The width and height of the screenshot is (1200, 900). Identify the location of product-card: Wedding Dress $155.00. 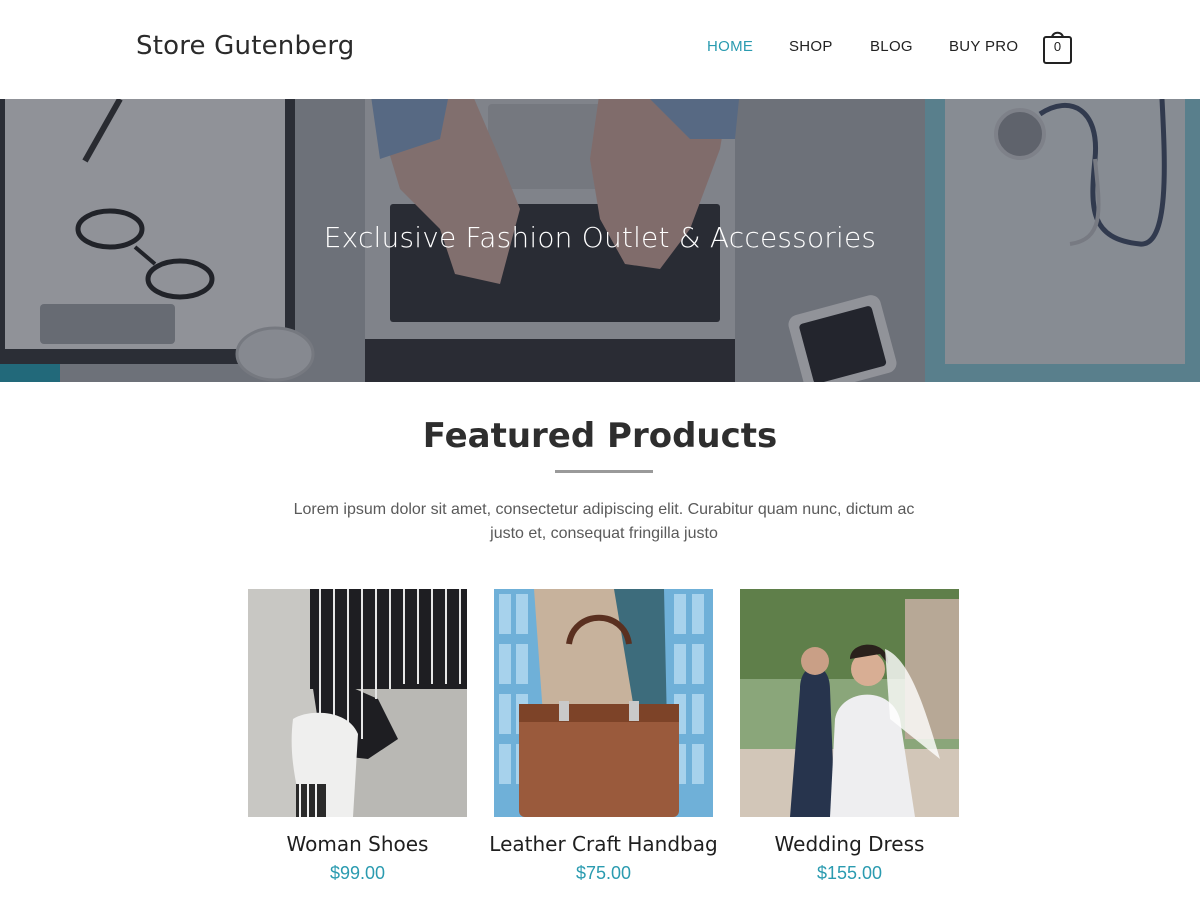
(849, 736).